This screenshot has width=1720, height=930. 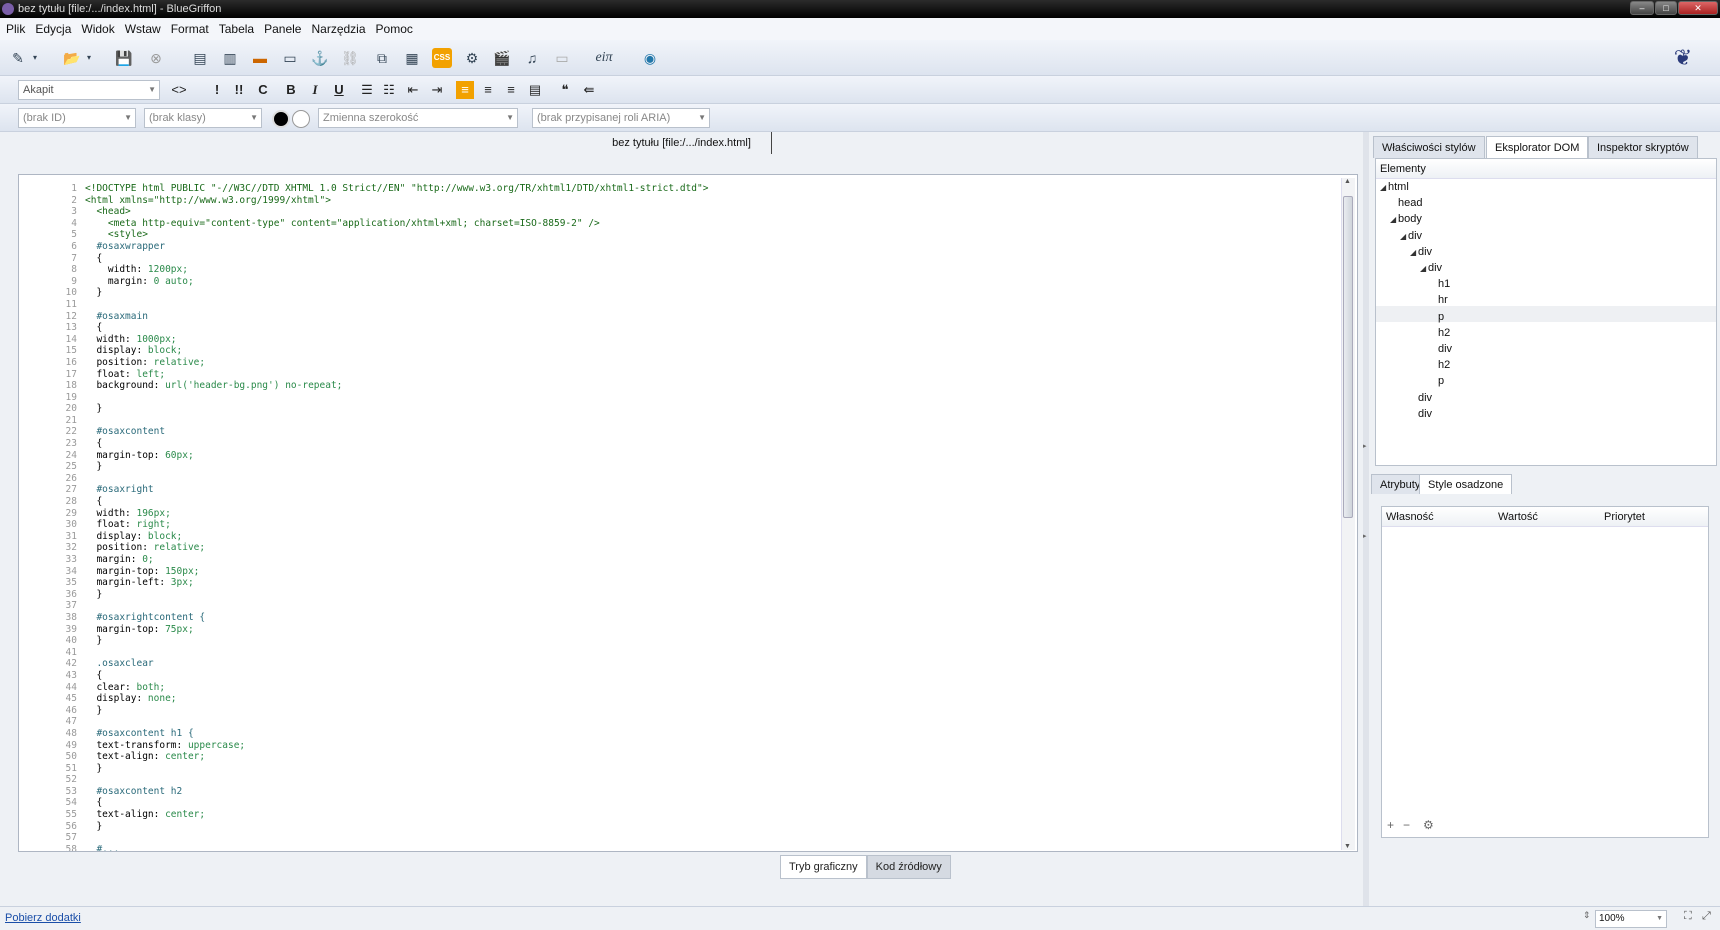 I want to click on quote-icon: ❝, so click(x=565, y=90).